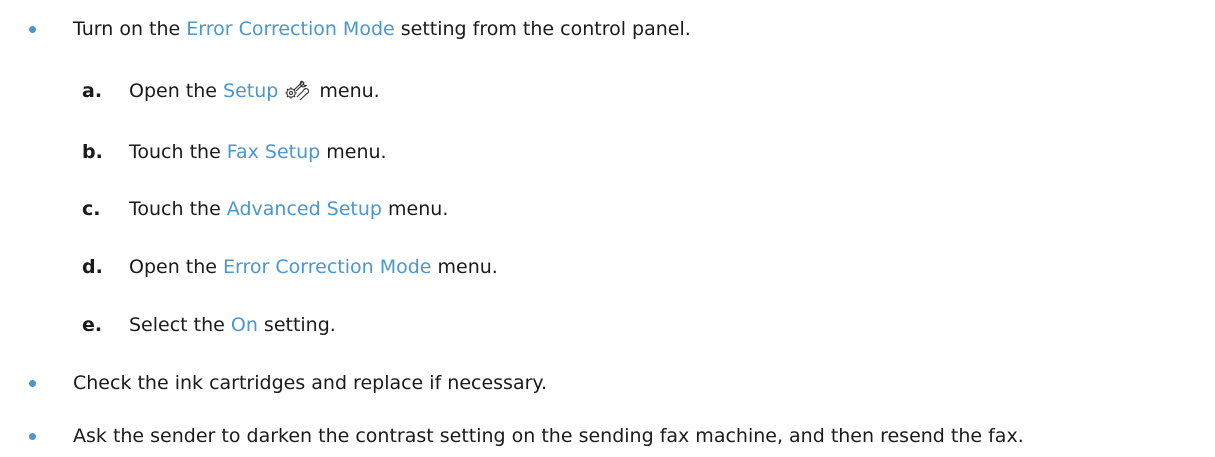  I want to click on bullet-1-text-before: Turn on the, so click(130, 29).